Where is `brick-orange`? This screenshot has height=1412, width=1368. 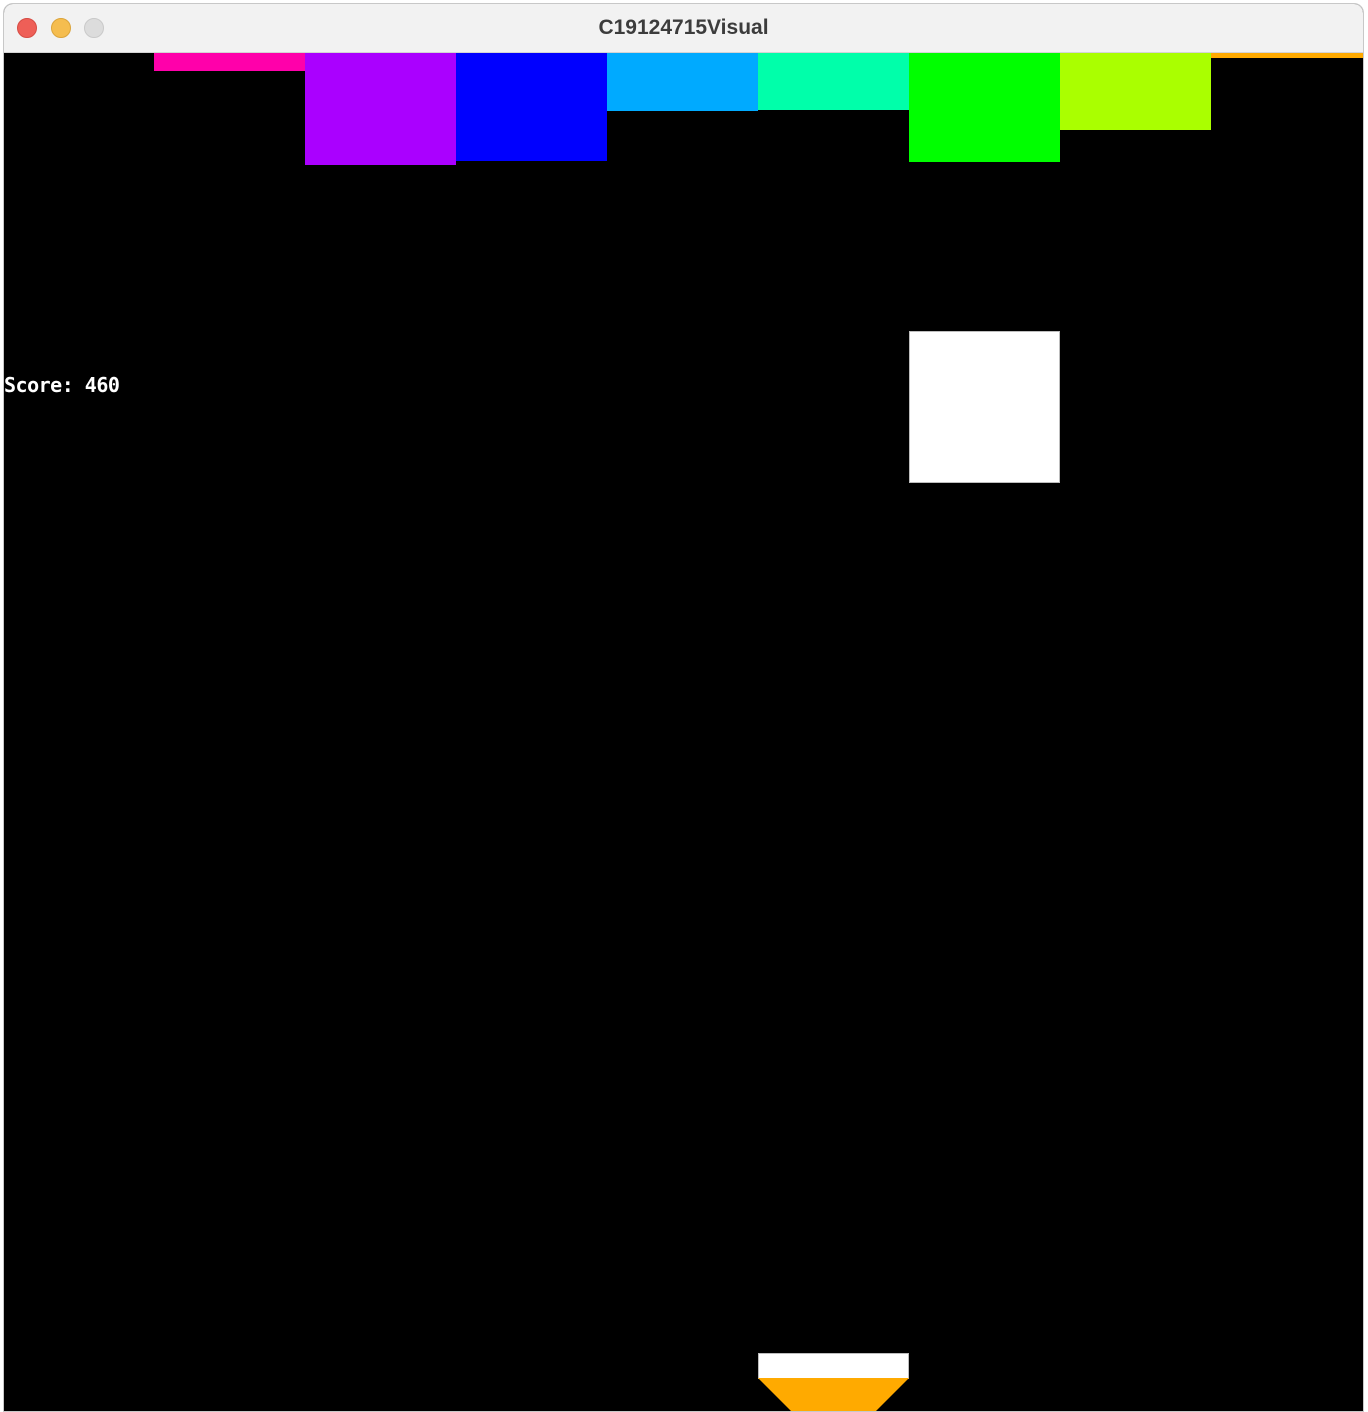
brick-orange is located at coordinates (1287, 55).